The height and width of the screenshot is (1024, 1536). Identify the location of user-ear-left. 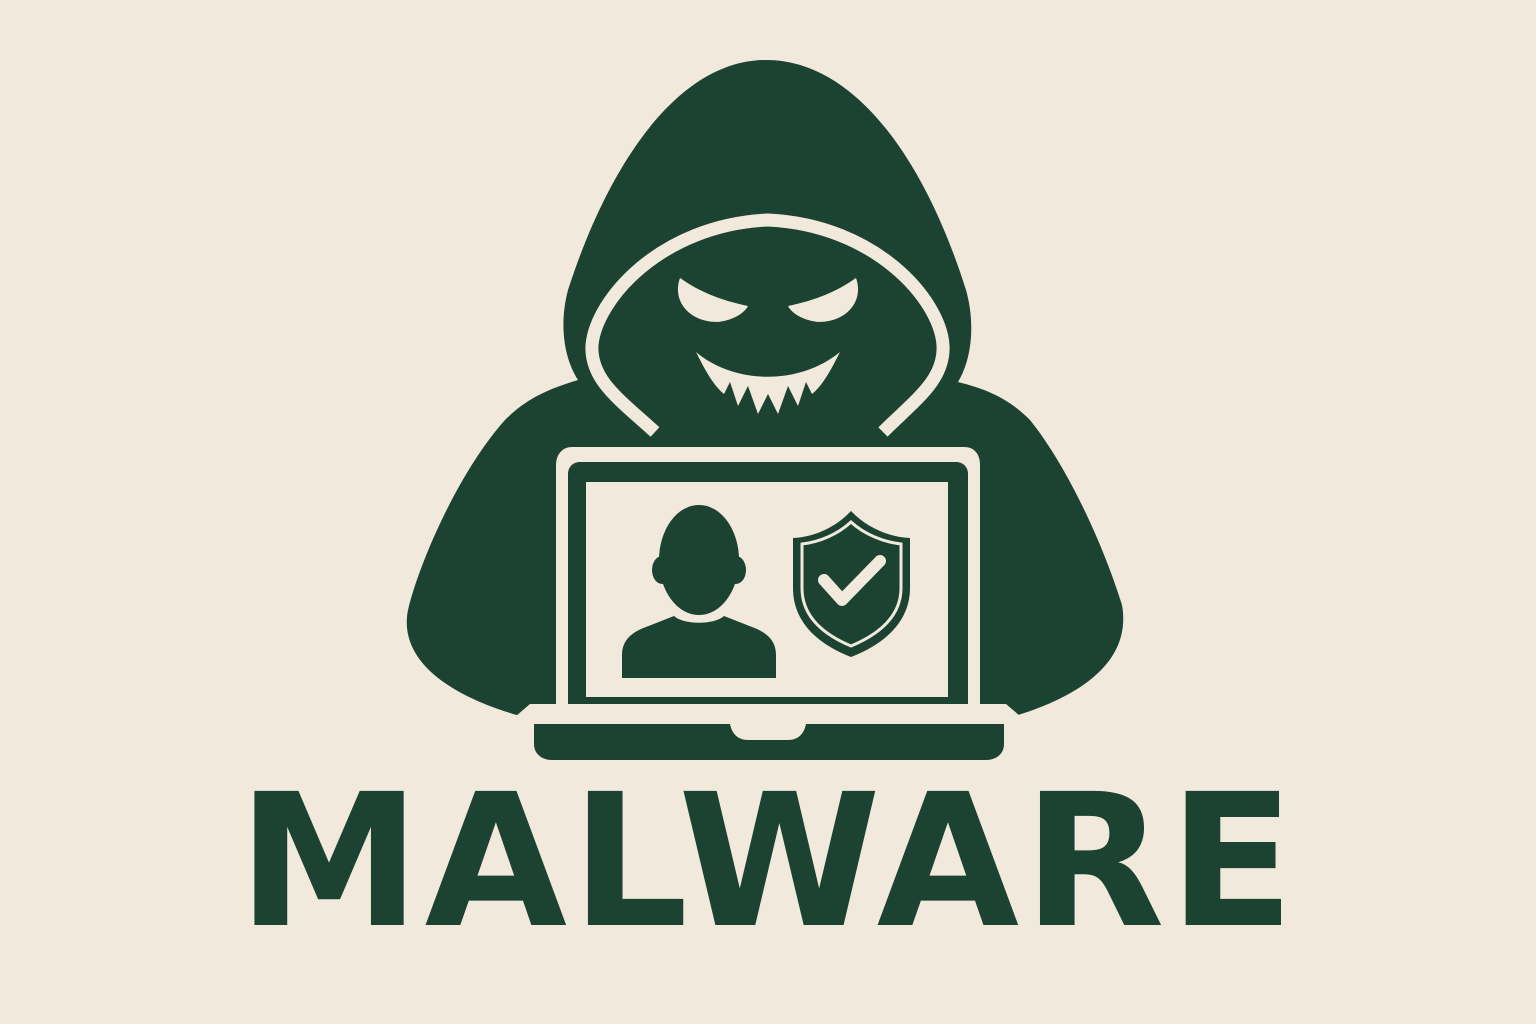
(662, 570).